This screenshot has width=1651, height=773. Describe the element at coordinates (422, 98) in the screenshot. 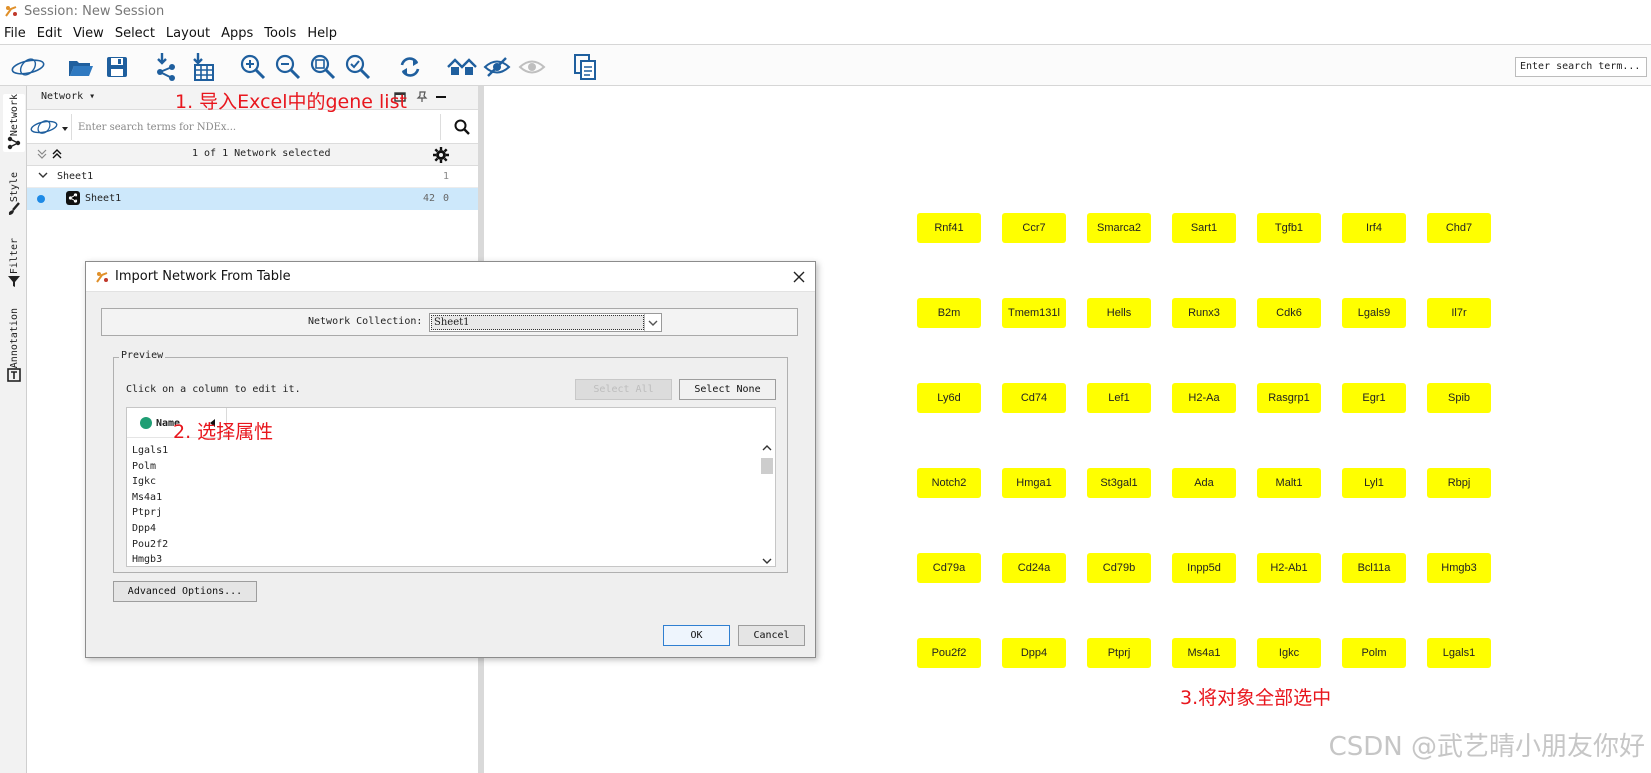

I see `pin-icon` at that location.